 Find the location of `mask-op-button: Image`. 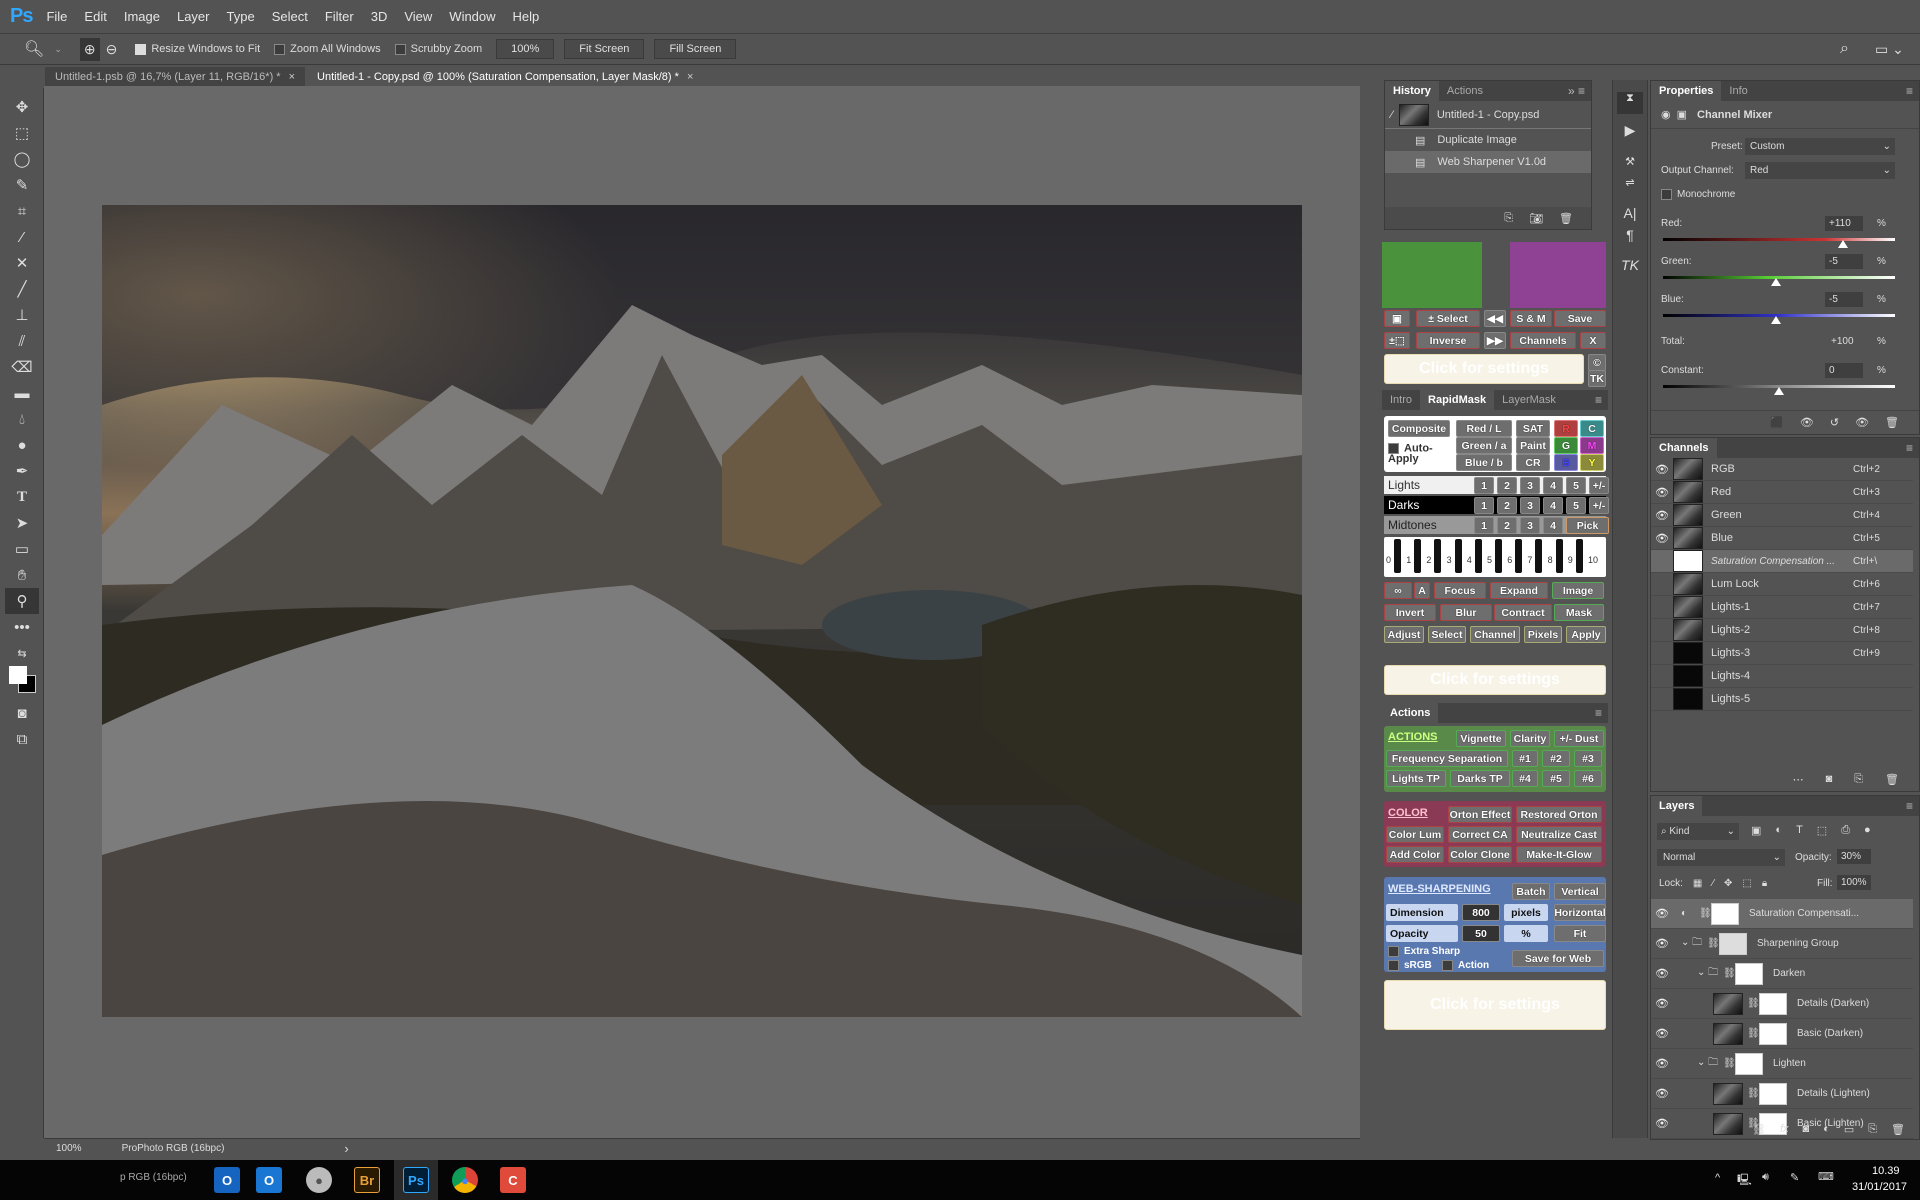

mask-op-button: Image is located at coordinates (1578, 590).